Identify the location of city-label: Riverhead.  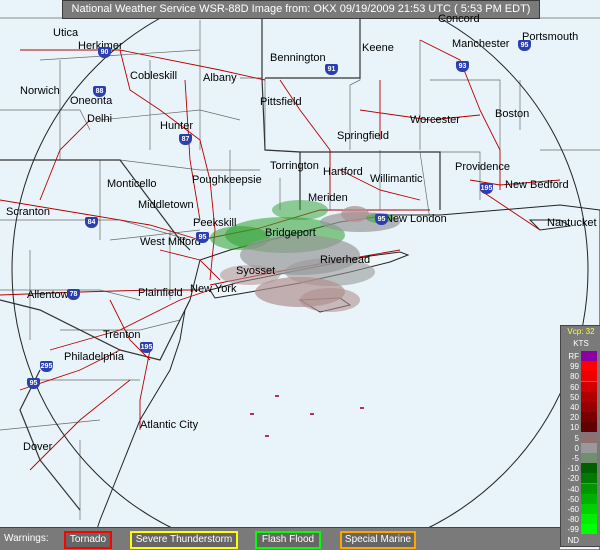
(345, 260).